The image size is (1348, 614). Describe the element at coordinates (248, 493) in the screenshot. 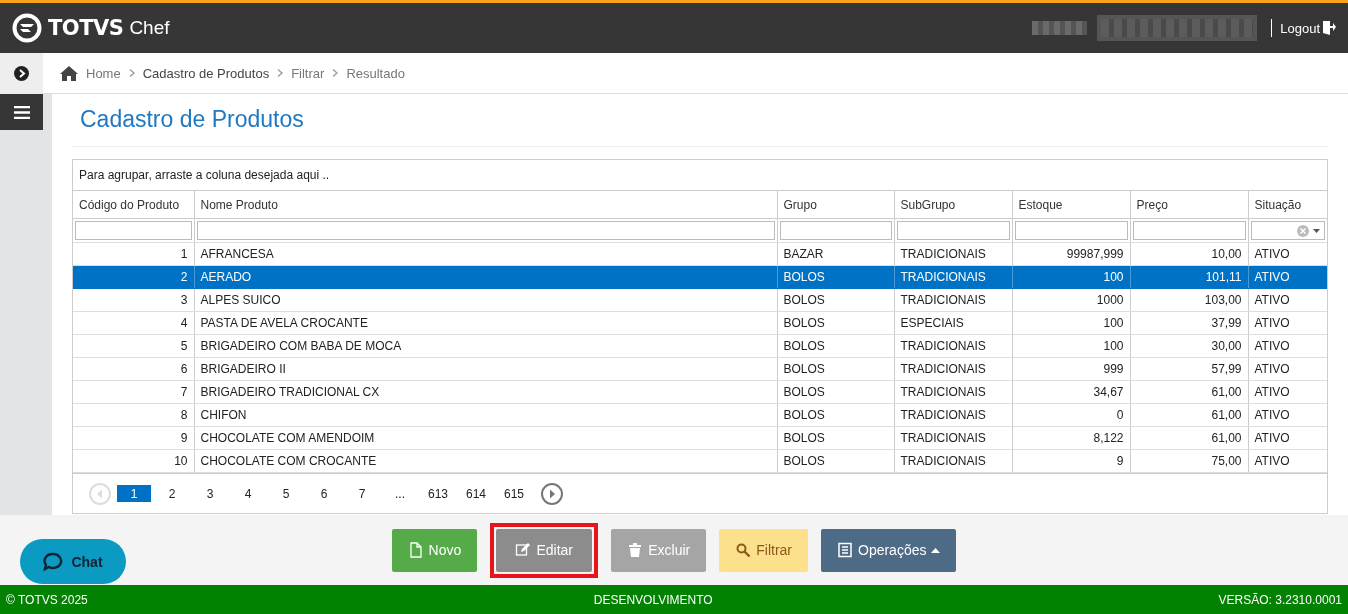

I see `page-link: 4` at that location.